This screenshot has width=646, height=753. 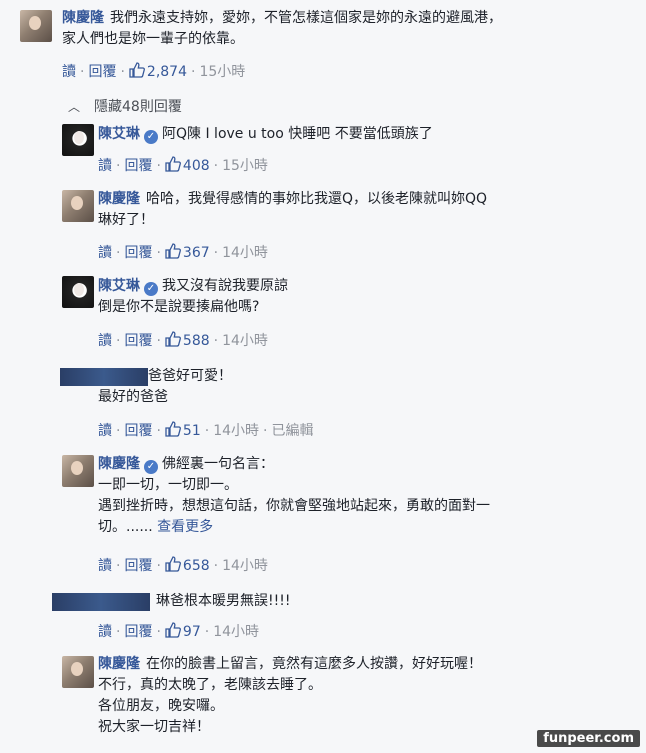 I want to click on comment-actions: 讀 · 回覆 · 408 · 15小時, so click(x=183, y=165).